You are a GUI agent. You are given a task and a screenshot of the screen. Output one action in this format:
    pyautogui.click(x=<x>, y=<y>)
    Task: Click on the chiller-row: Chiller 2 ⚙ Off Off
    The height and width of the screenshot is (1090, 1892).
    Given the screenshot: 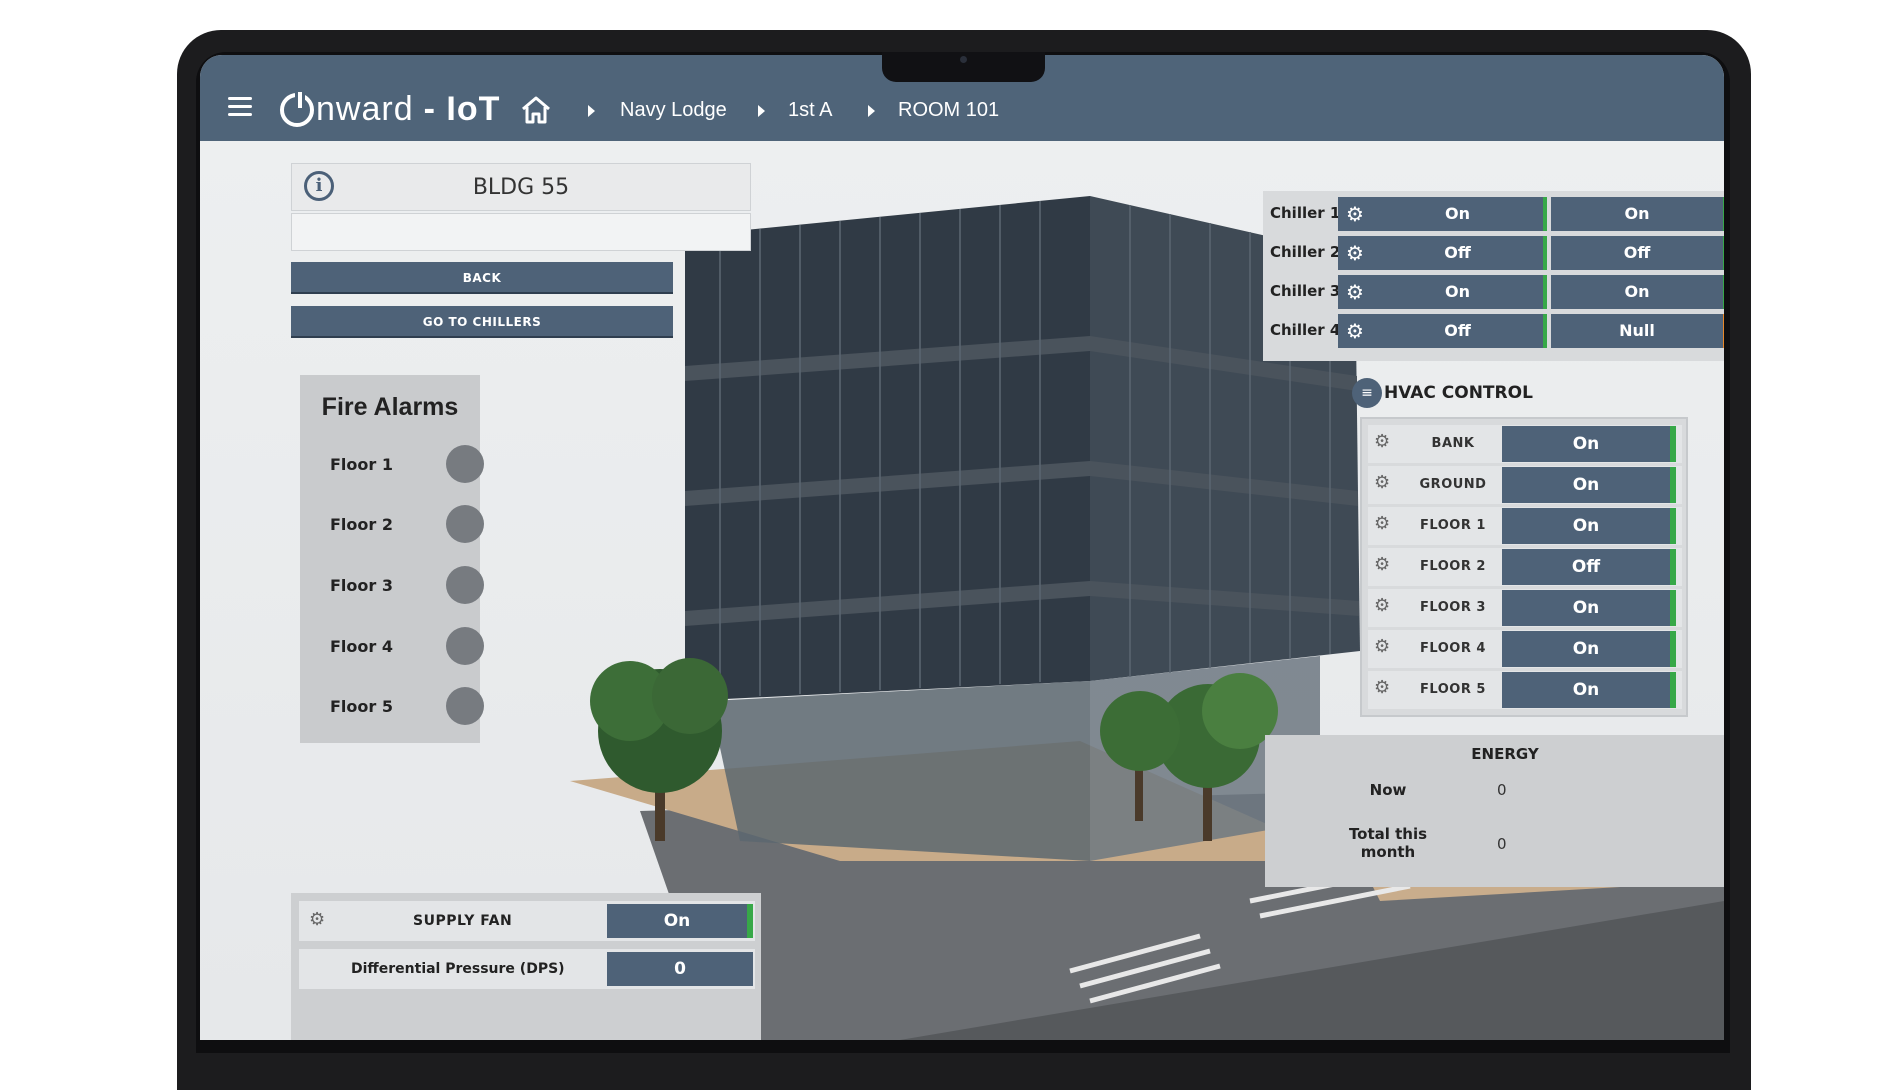 What is the action you would take?
    pyautogui.click(x=1493, y=253)
    